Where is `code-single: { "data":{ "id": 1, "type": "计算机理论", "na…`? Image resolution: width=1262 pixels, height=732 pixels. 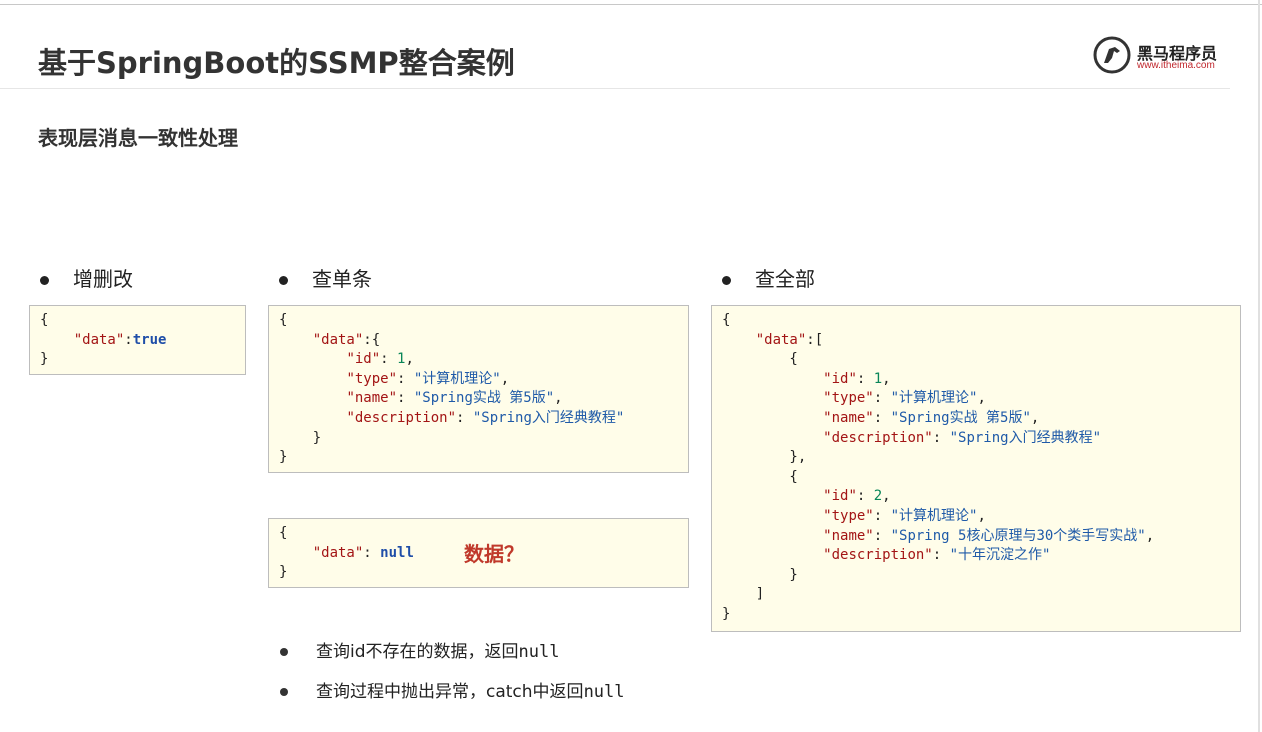
code-single: { "data":{ "id": 1, "type": "计算机理论", "na… is located at coordinates (452, 389).